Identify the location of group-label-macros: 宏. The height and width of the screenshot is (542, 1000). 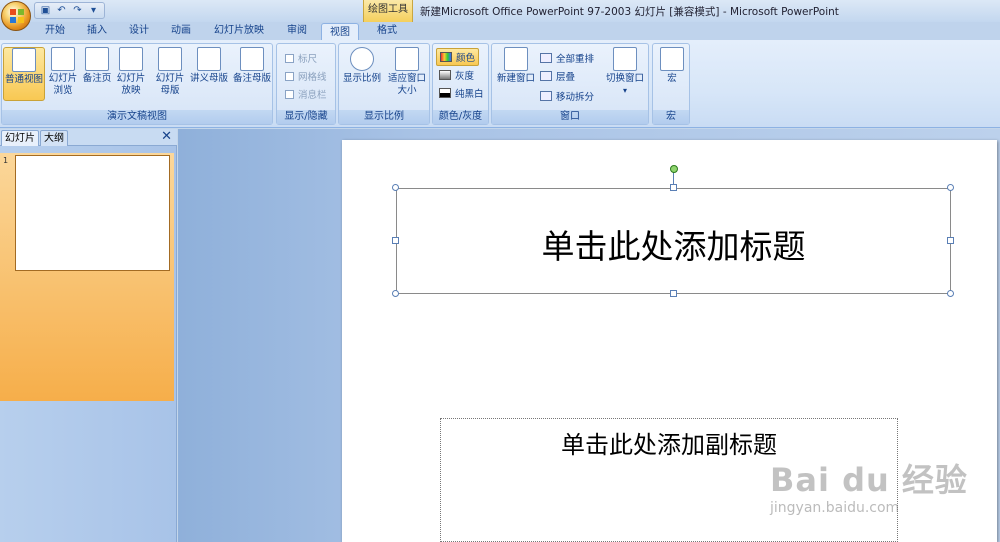
(671, 117).